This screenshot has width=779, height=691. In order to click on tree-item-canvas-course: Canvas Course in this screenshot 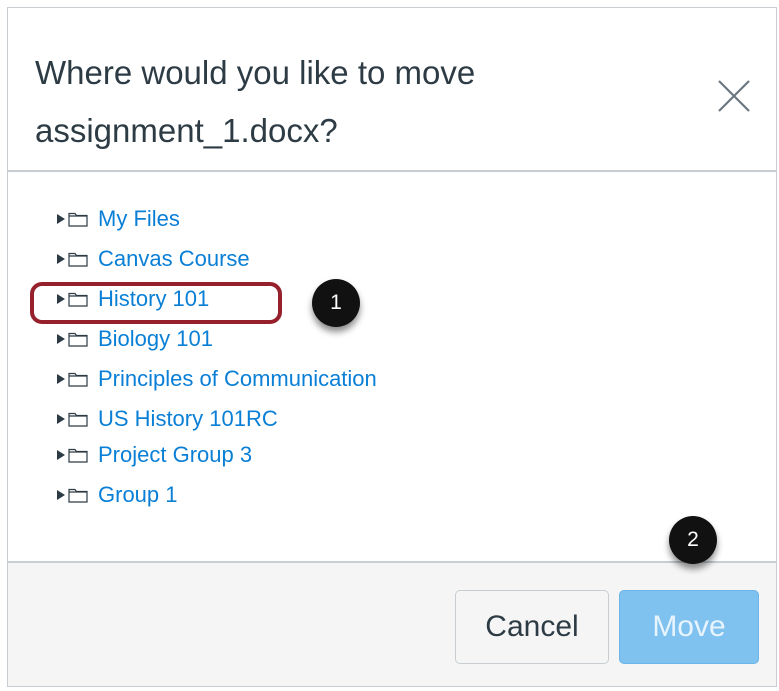, I will do `click(153, 259)`.